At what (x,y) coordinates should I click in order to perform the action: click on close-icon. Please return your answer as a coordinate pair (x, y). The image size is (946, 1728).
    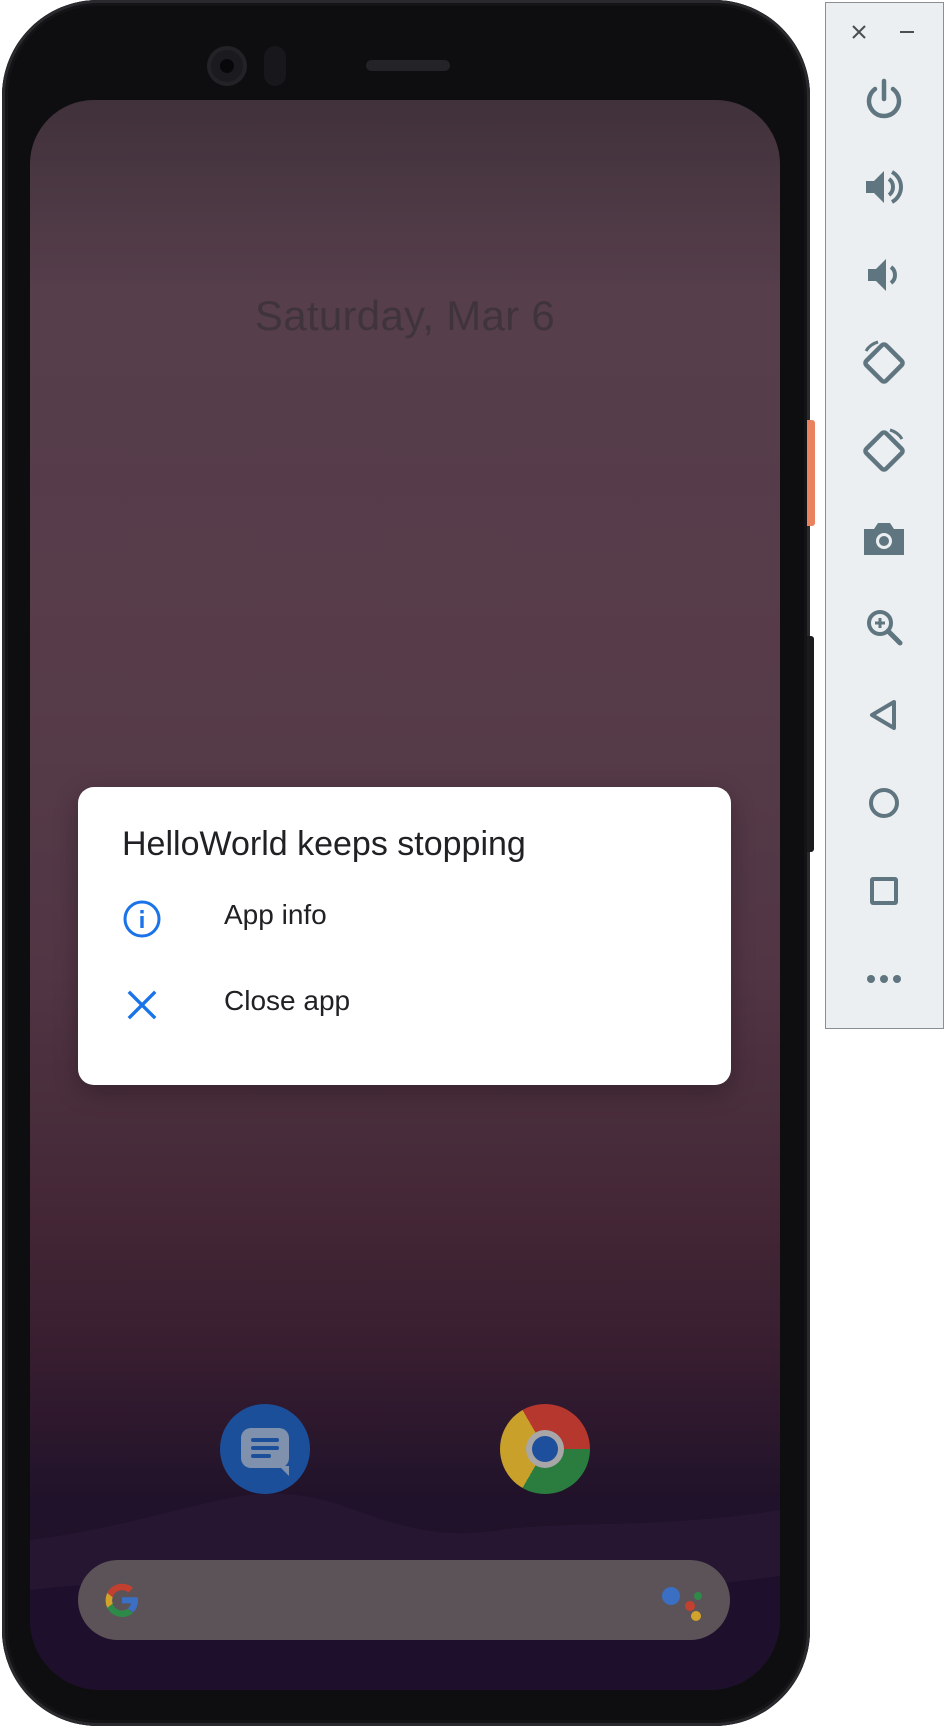
    Looking at the image, I should click on (142, 1005).